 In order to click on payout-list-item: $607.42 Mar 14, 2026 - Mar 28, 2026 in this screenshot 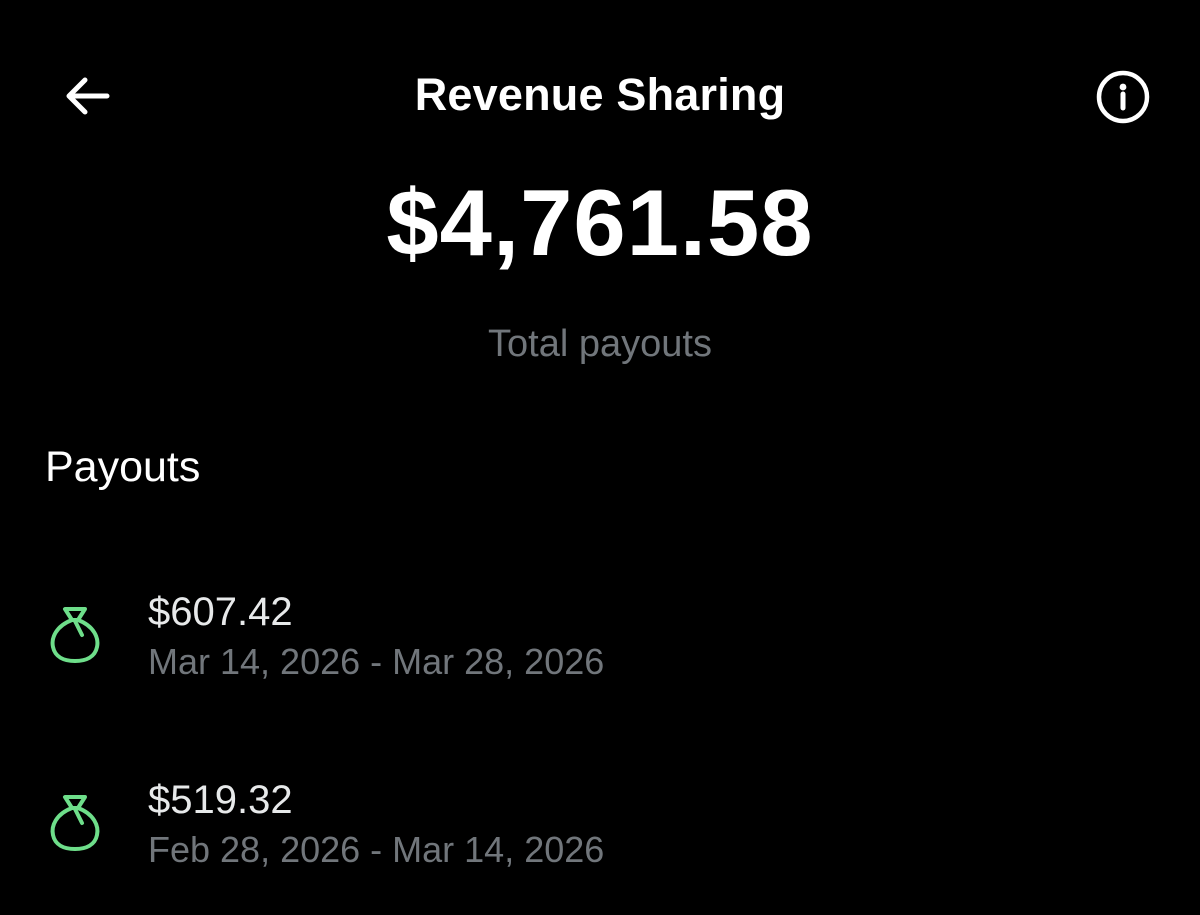, I will do `click(600, 653)`.